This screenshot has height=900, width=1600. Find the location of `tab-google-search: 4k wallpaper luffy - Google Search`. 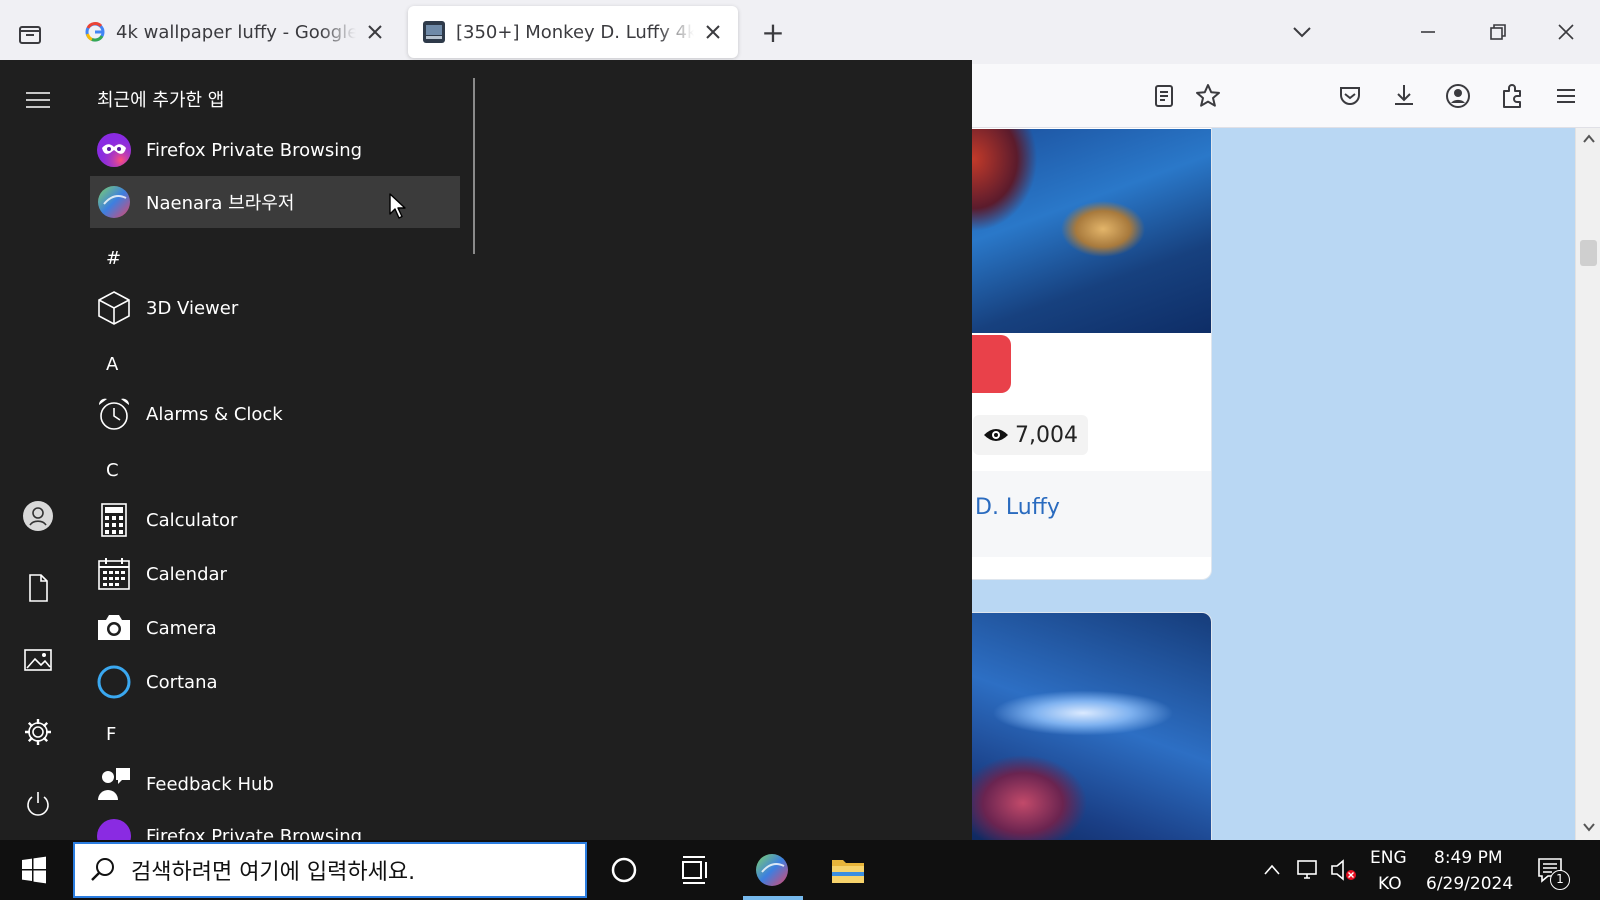

tab-google-search: 4k wallpaper luffy - Google Search is located at coordinates (235, 32).